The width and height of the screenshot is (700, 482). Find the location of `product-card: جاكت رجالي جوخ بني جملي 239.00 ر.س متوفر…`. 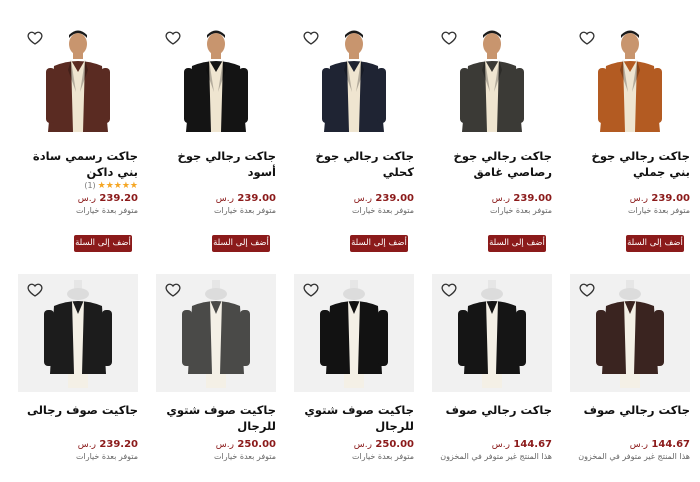

product-card: جاكت رجالي جوخ بني جملي 239.00 ر.س متوفر… is located at coordinates (630, 137).